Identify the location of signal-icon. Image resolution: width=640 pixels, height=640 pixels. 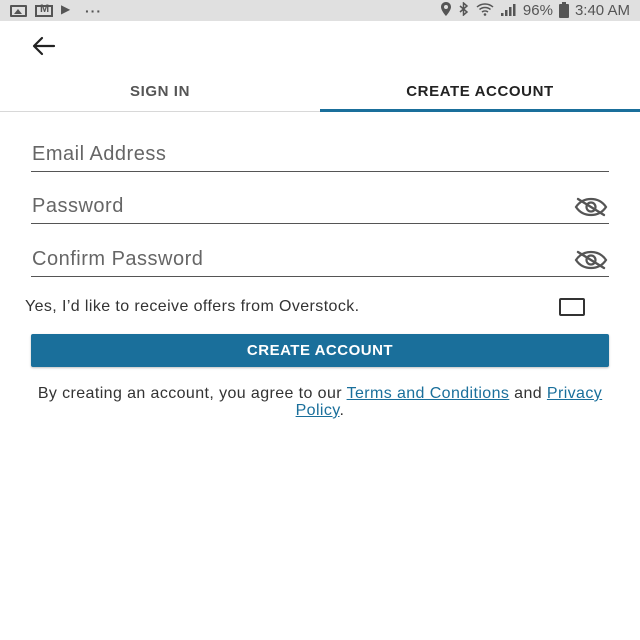
(508, 11).